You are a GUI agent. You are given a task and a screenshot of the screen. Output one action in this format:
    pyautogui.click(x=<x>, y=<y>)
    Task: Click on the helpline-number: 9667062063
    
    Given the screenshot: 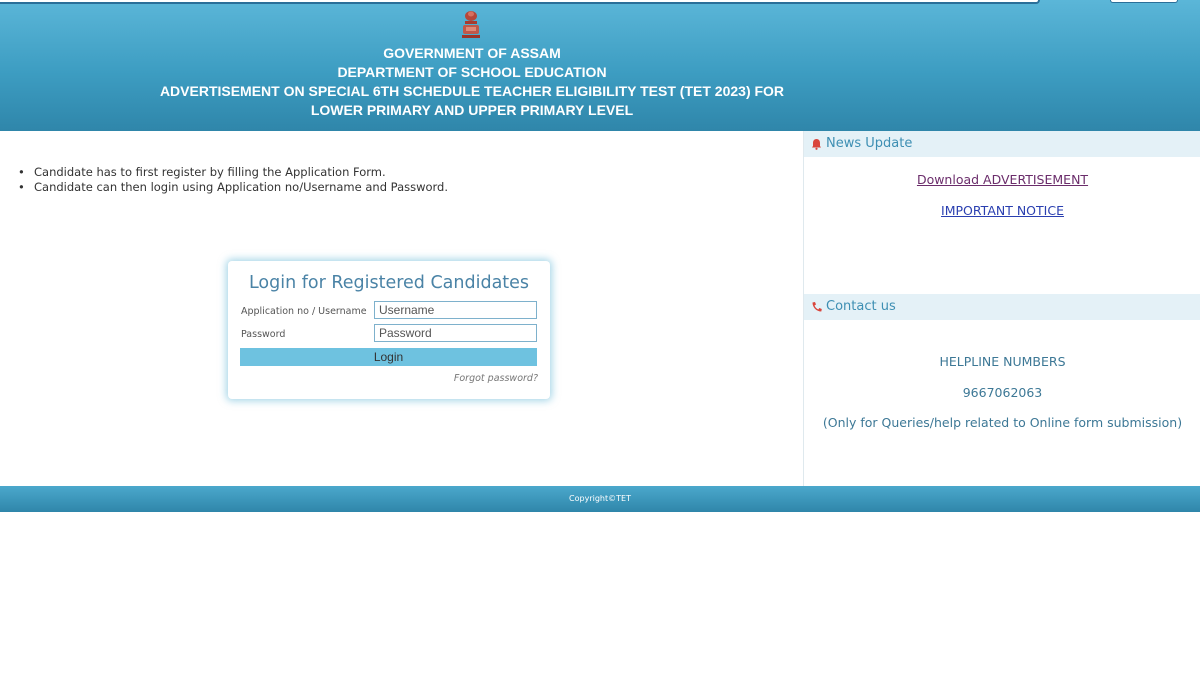 What is the action you would take?
    pyautogui.click(x=1002, y=392)
    